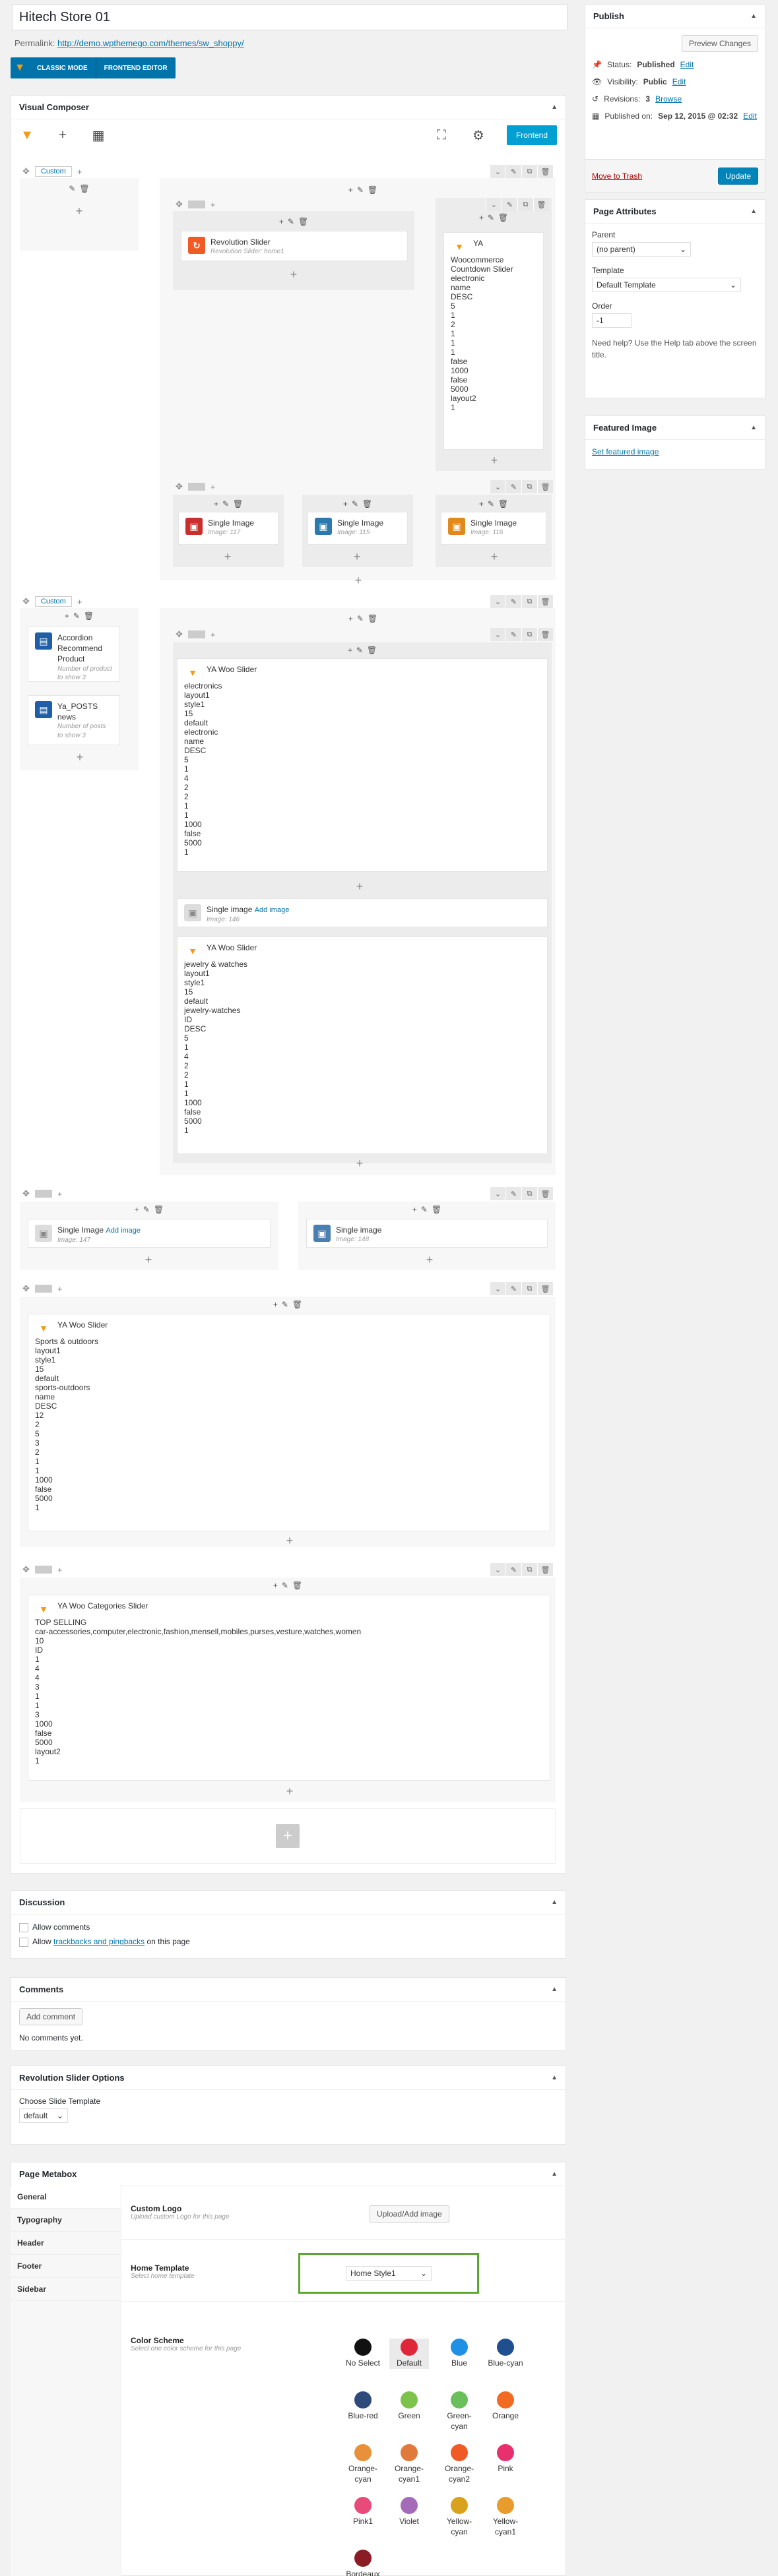 The height and width of the screenshot is (2576, 778). I want to click on frontend-button: Frontend, so click(531, 135).